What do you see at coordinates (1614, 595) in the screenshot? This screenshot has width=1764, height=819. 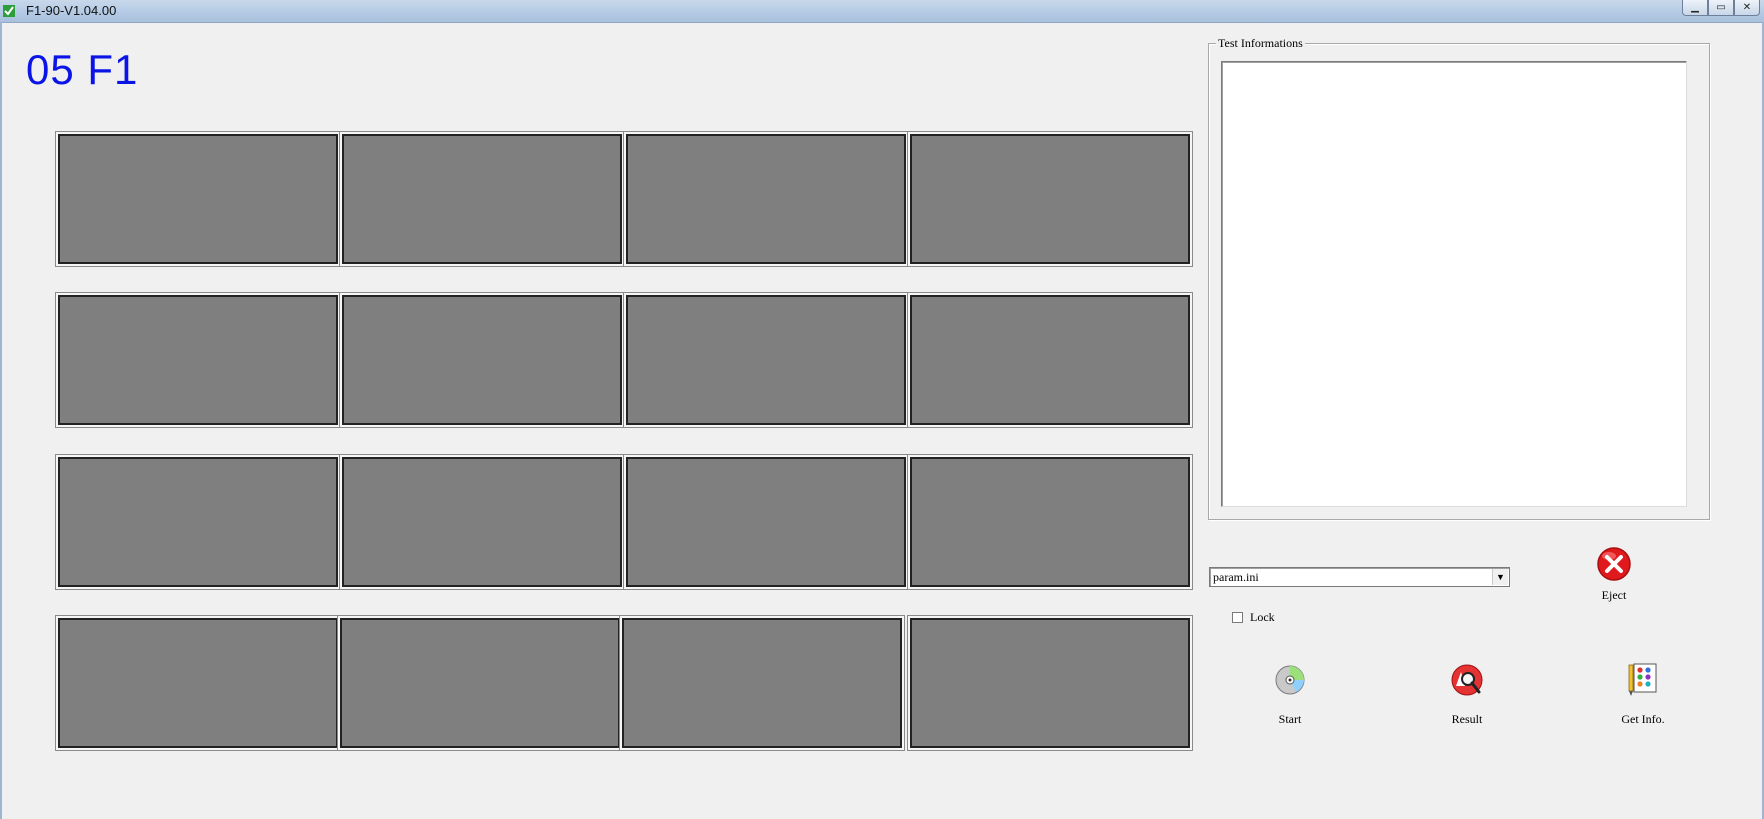 I see `eject-label: Eject` at bounding box center [1614, 595].